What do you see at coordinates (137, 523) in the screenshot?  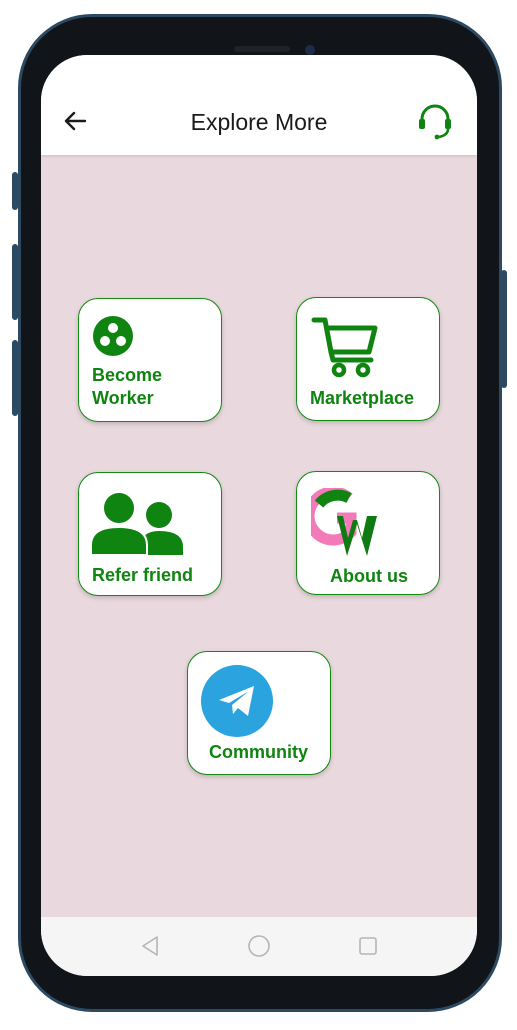 I see `people-icon` at bounding box center [137, 523].